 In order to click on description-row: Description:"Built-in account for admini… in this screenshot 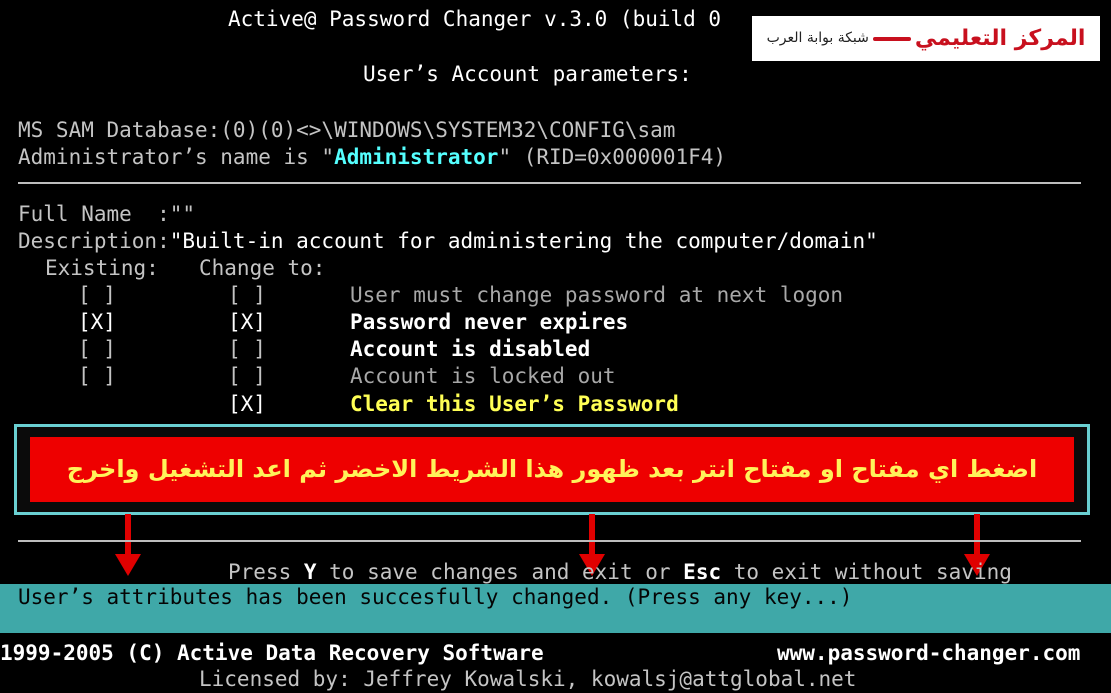, I will do `click(448, 241)`.